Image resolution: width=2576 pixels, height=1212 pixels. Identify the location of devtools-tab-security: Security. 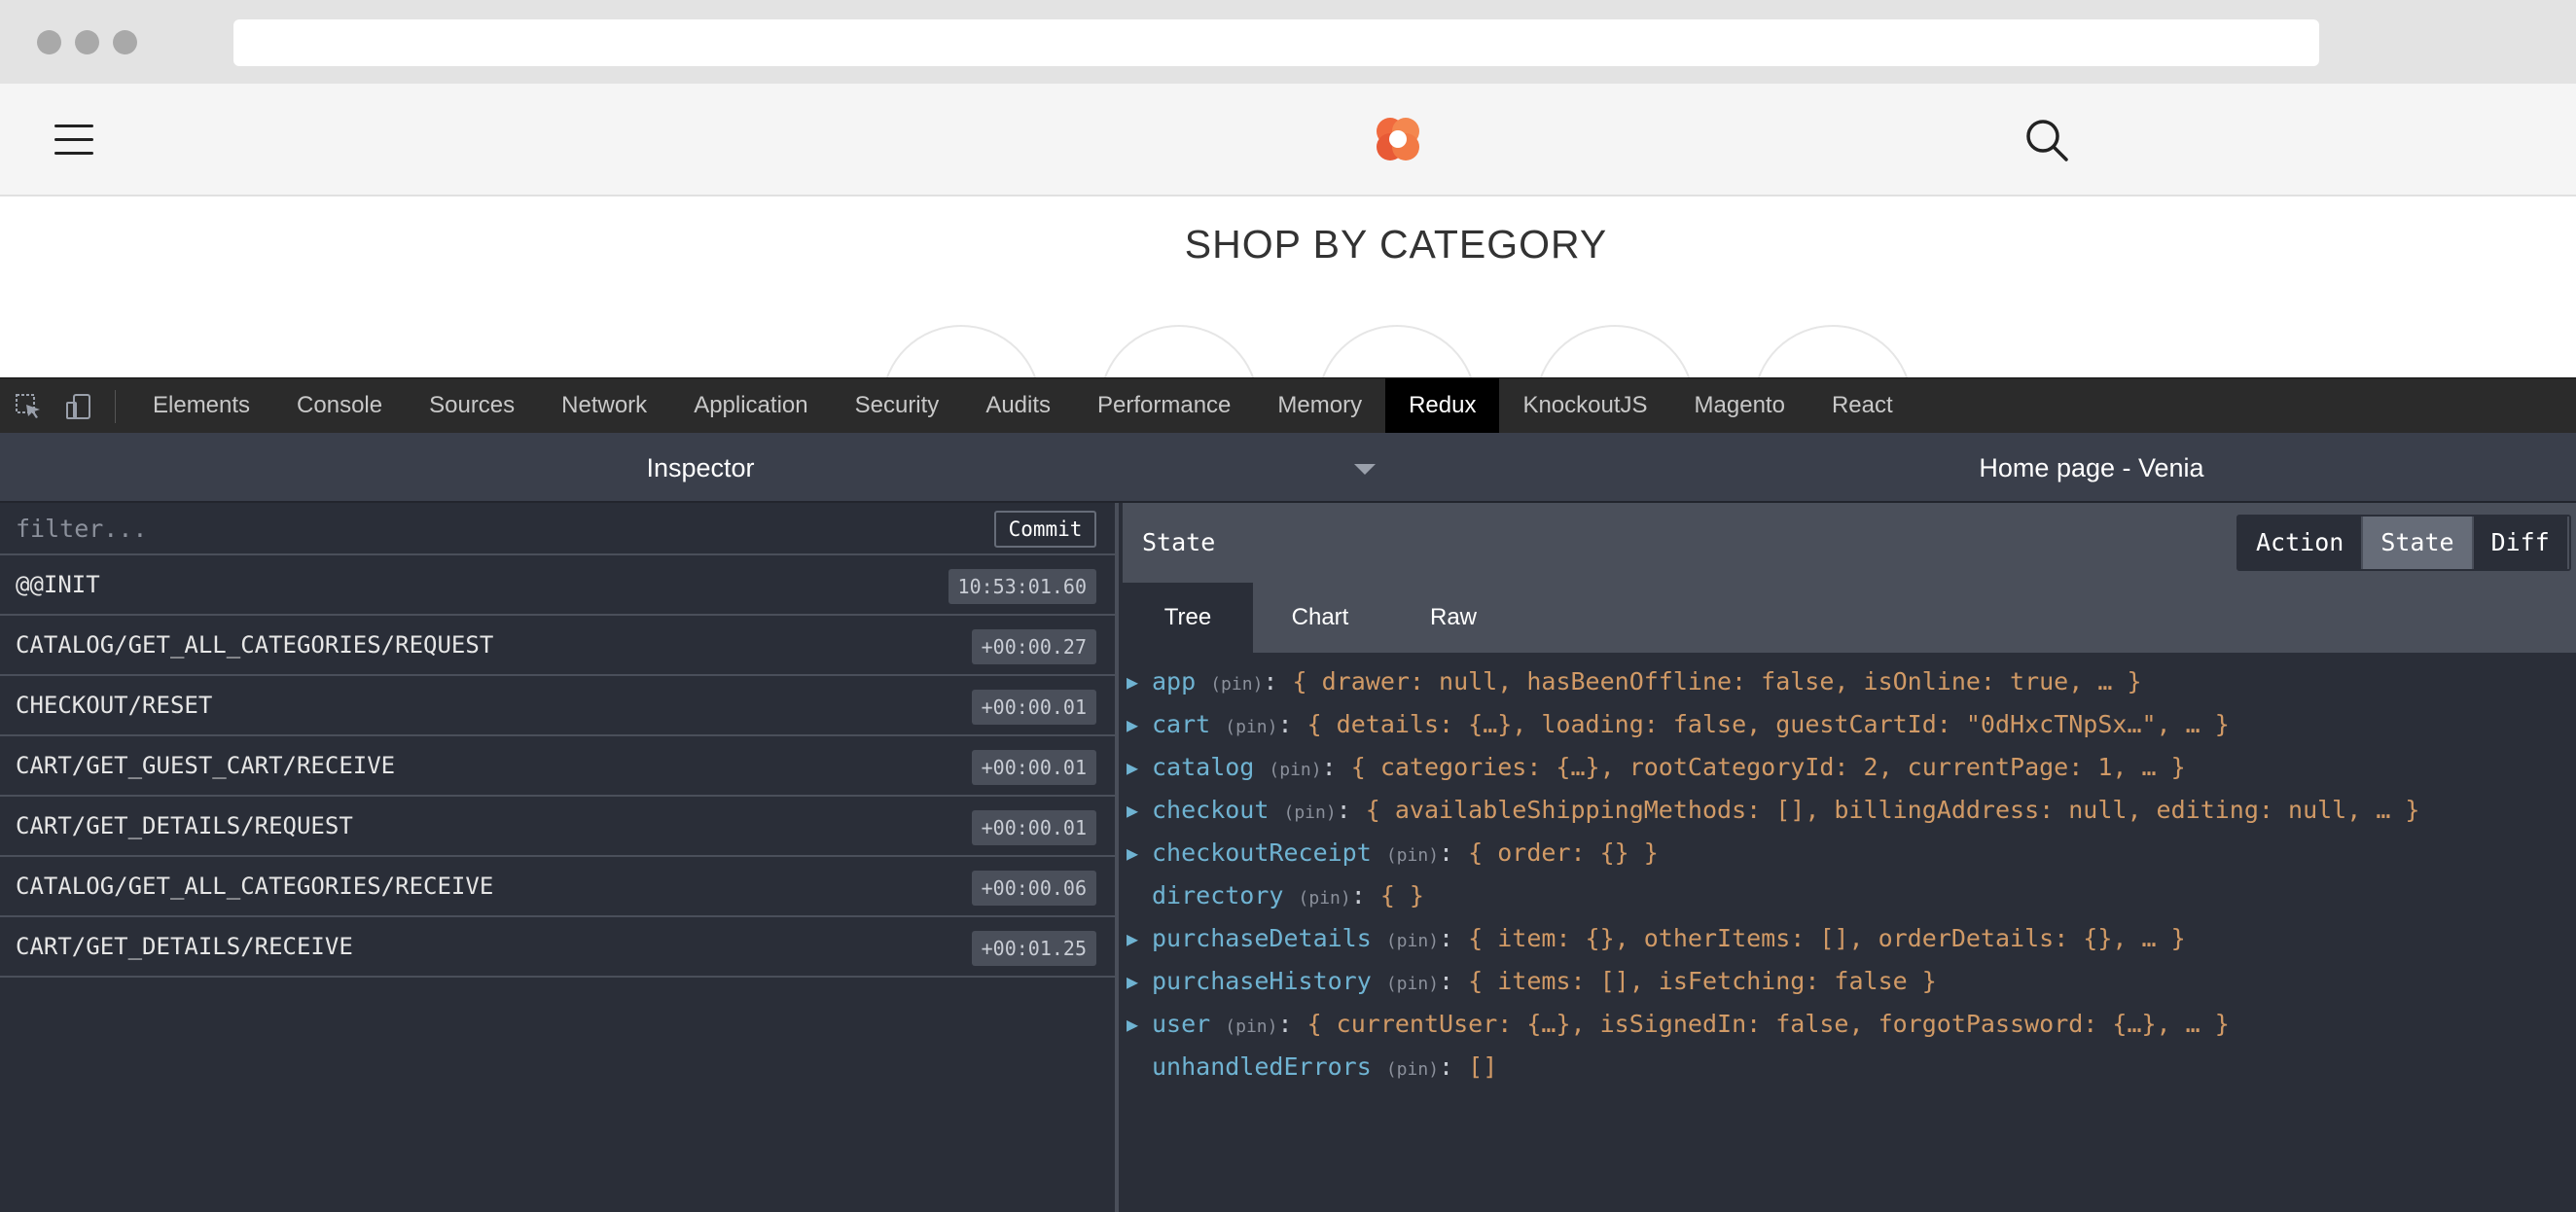
(897, 405).